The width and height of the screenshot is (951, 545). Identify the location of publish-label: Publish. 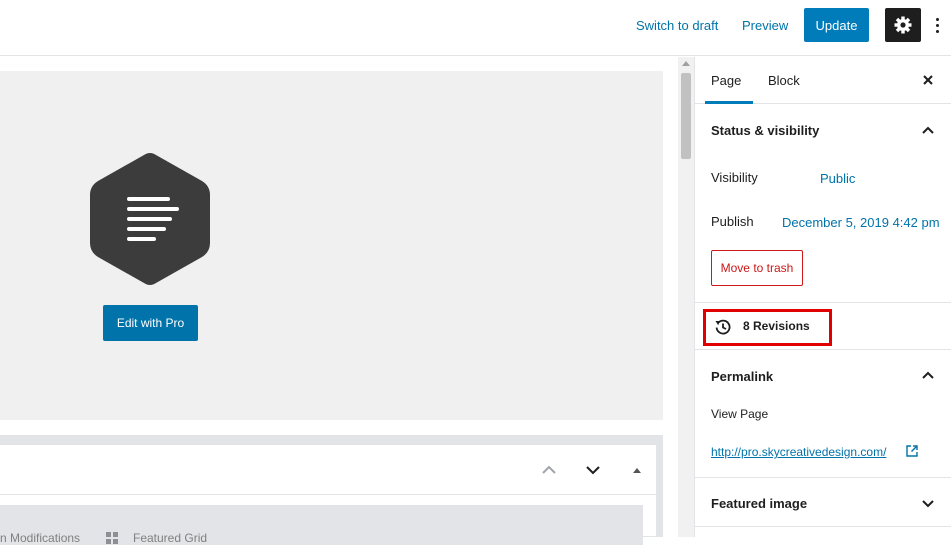
(732, 221).